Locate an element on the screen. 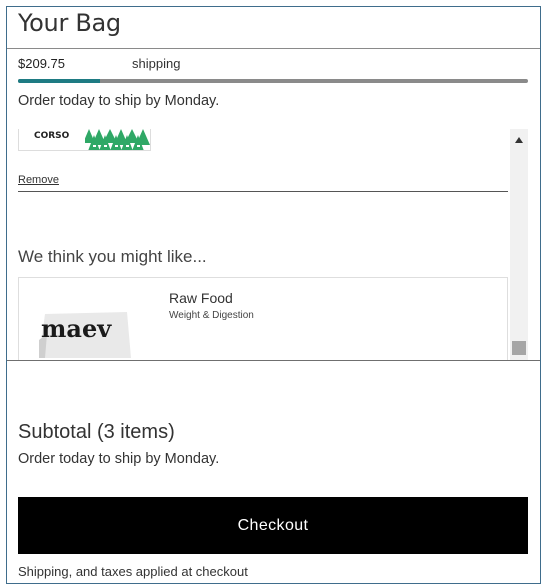 The image size is (548, 588). shipping-progress-bar is located at coordinates (273, 81).